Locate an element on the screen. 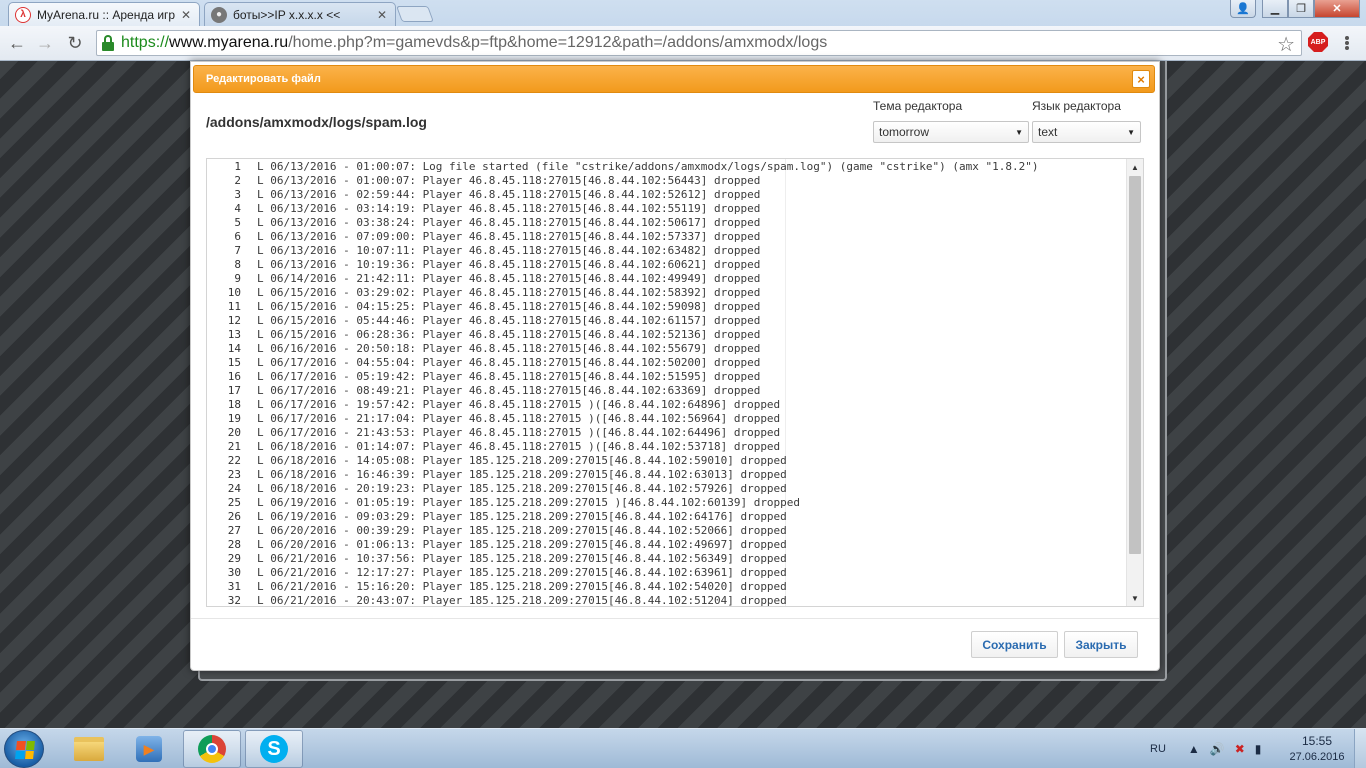 The width and height of the screenshot is (1366, 768). modal-header: Редактировать файл × is located at coordinates (674, 79).